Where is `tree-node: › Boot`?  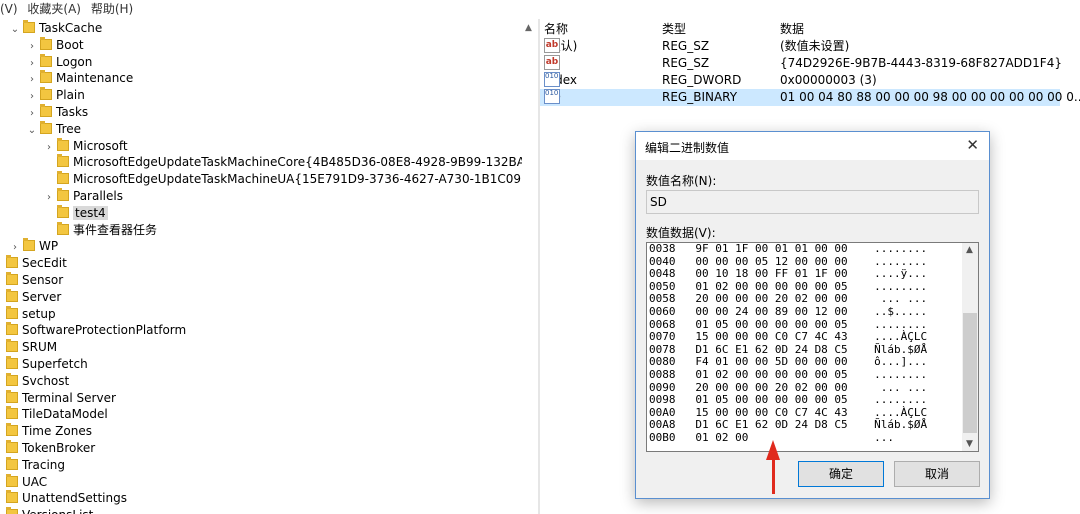
tree-node: › Boot is located at coordinates (55, 45).